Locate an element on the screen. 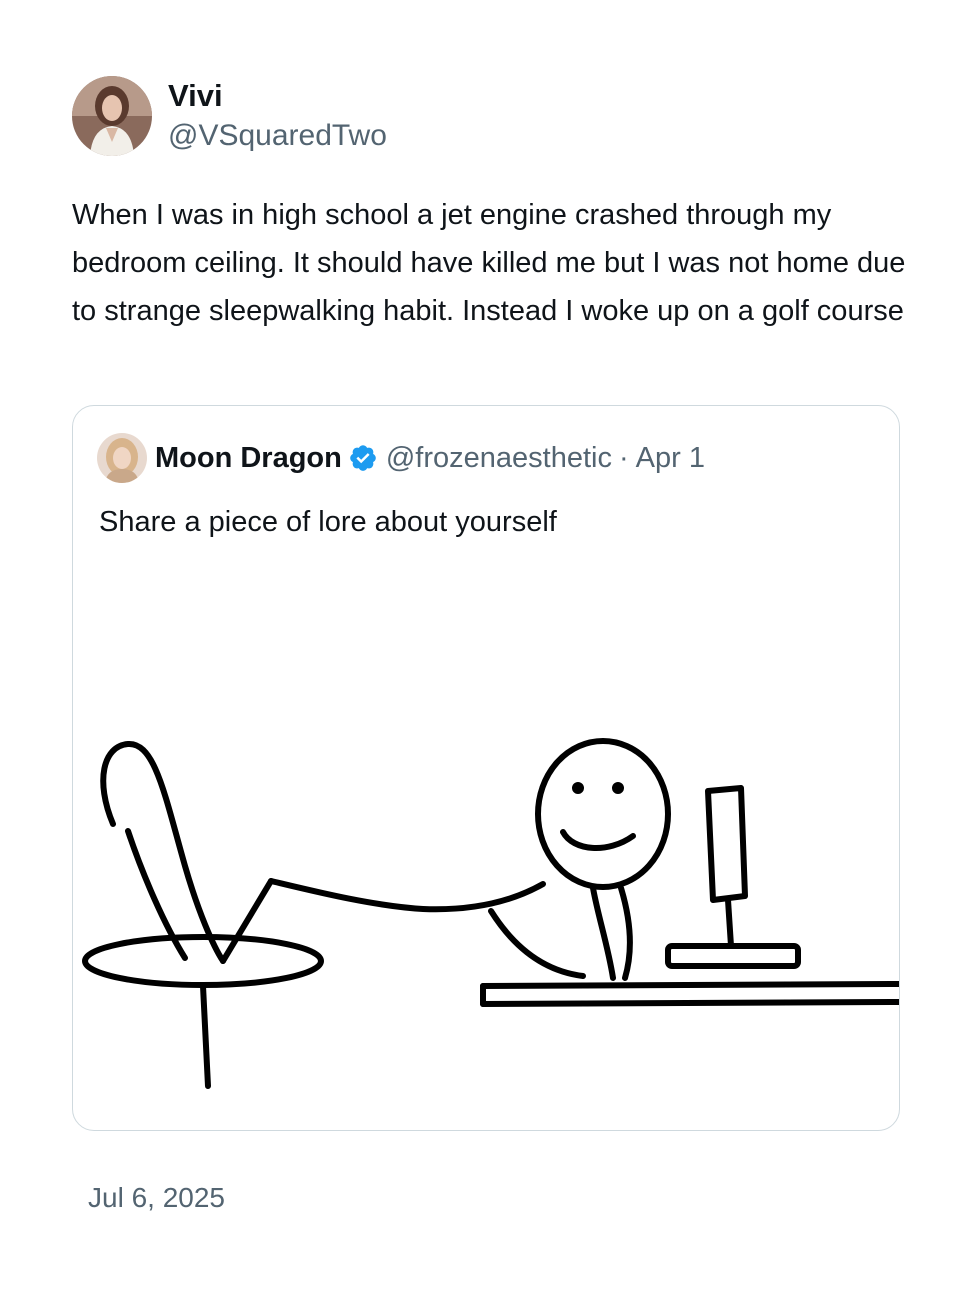 The width and height of the screenshot is (970, 1292). chair-post is located at coordinates (205, 1036).